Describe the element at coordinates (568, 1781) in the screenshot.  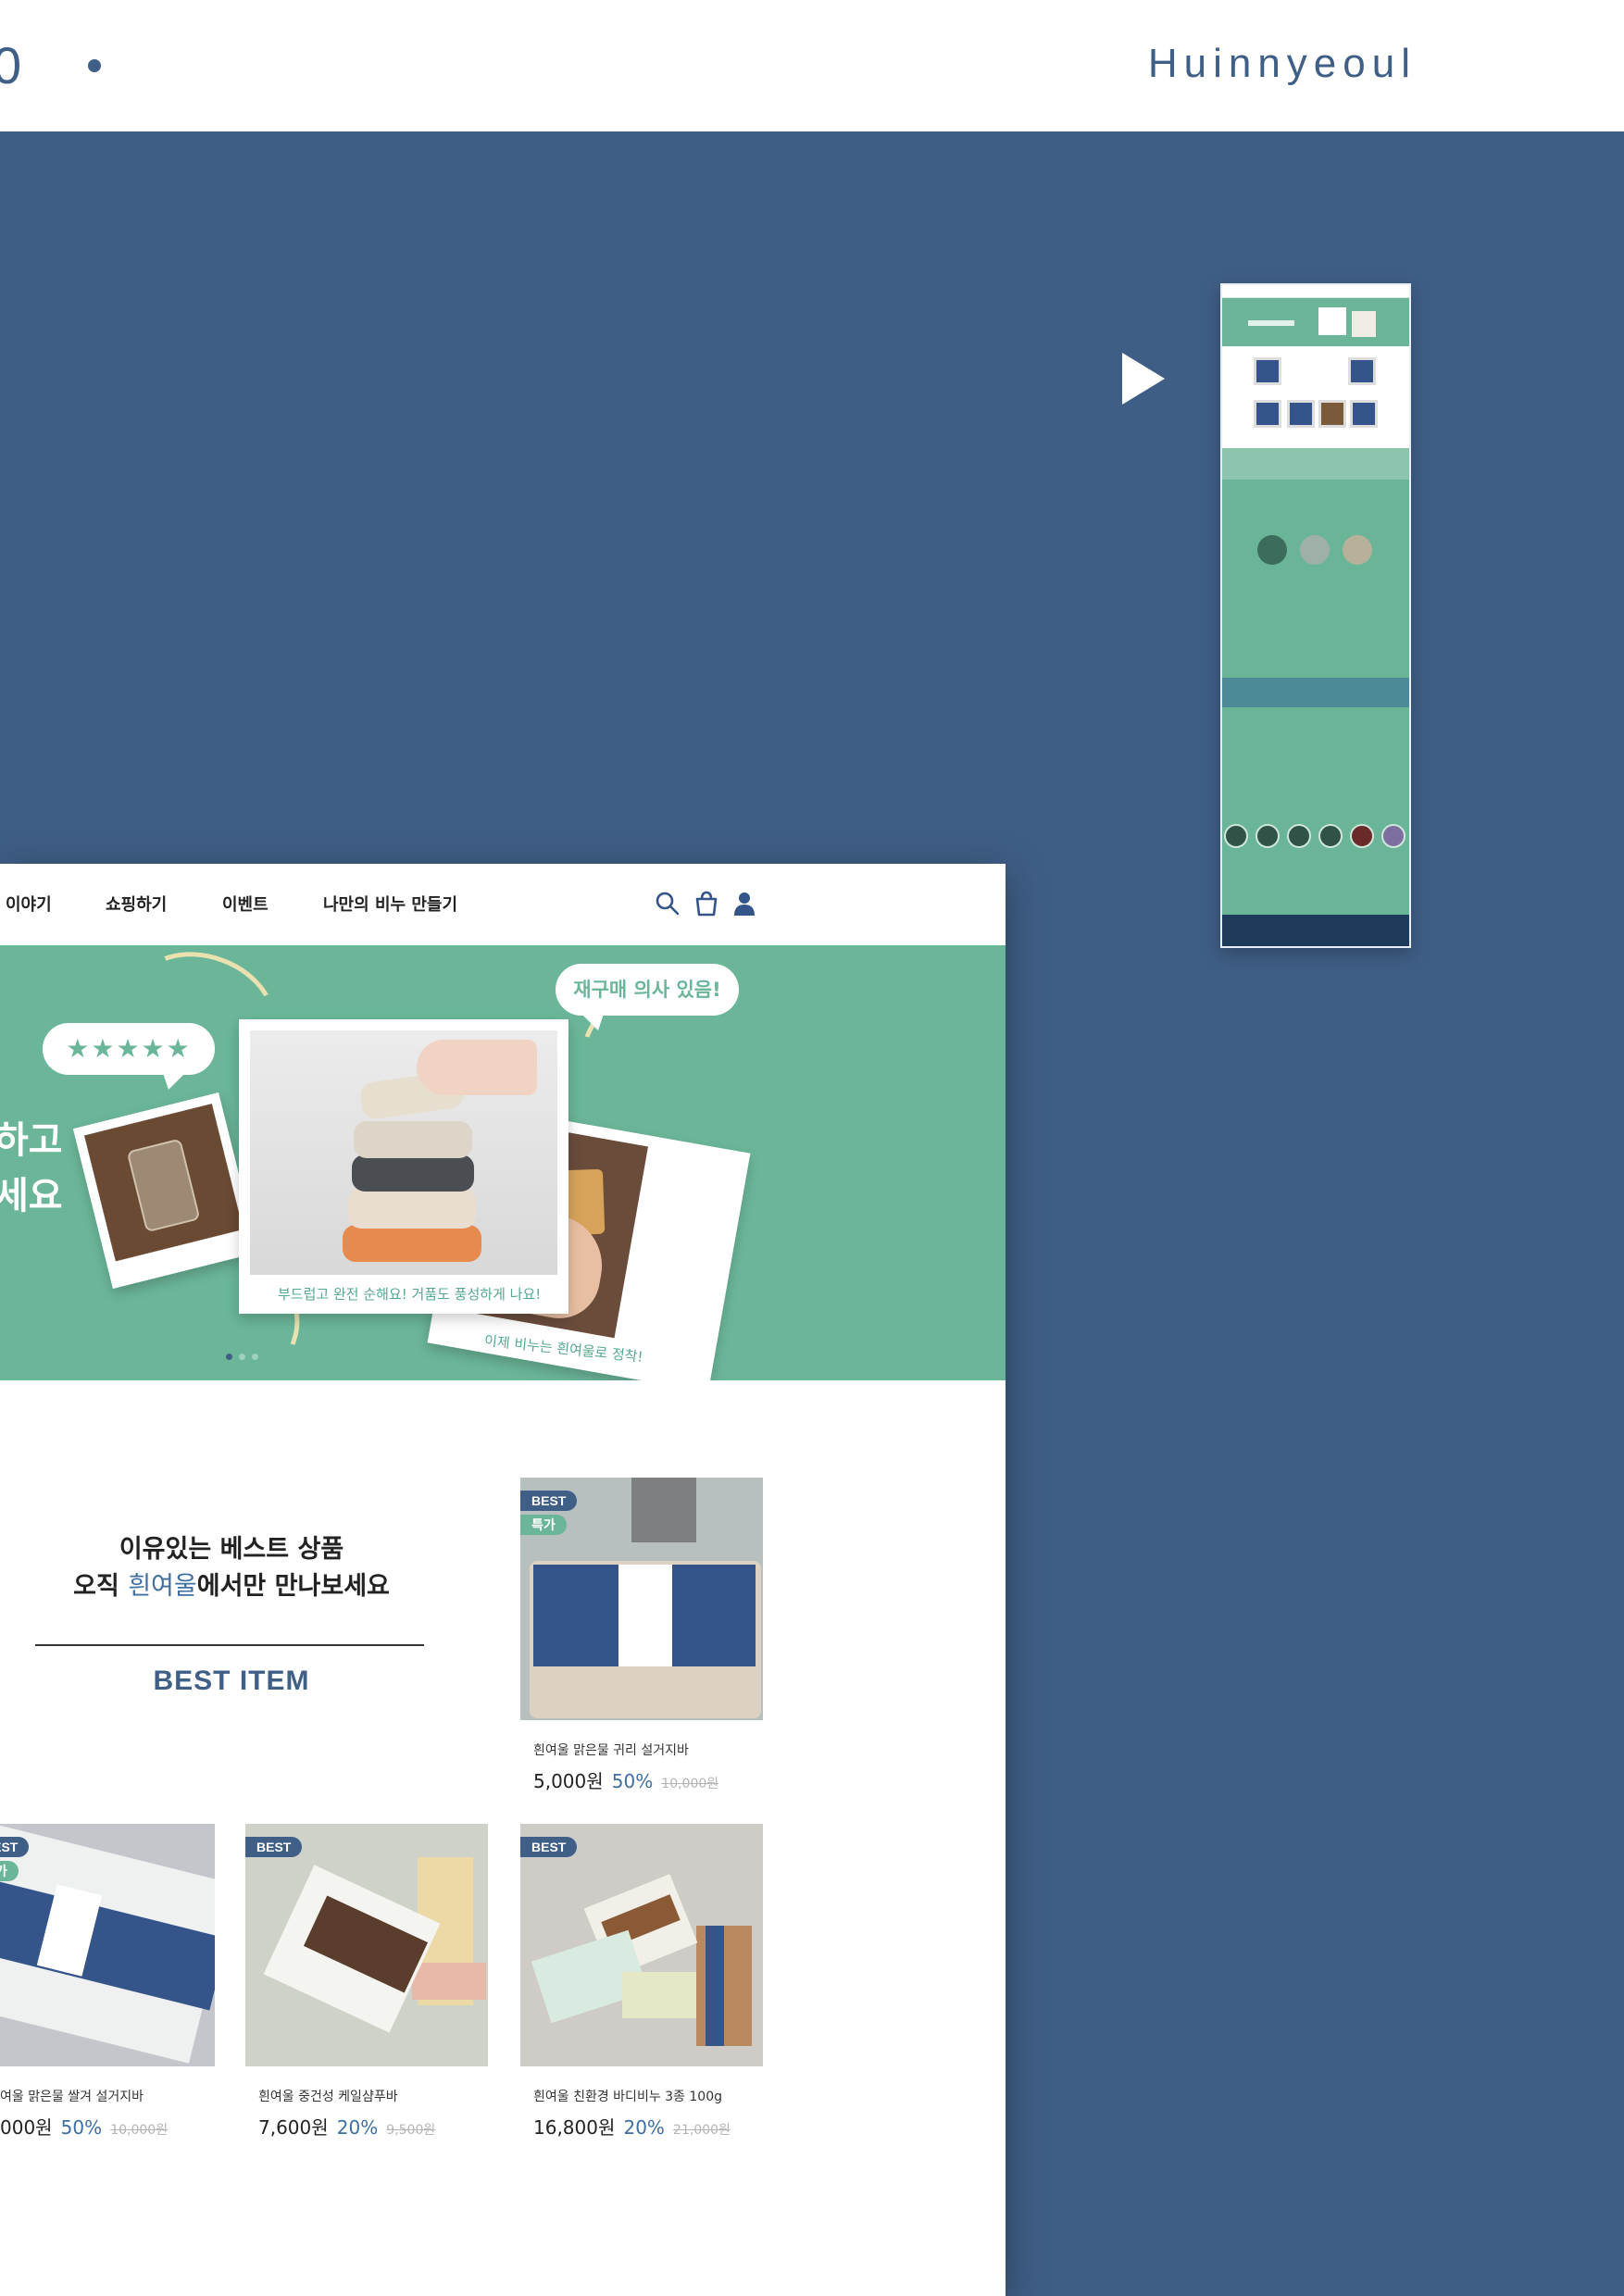
I see `product-price: 5,000원` at that location.